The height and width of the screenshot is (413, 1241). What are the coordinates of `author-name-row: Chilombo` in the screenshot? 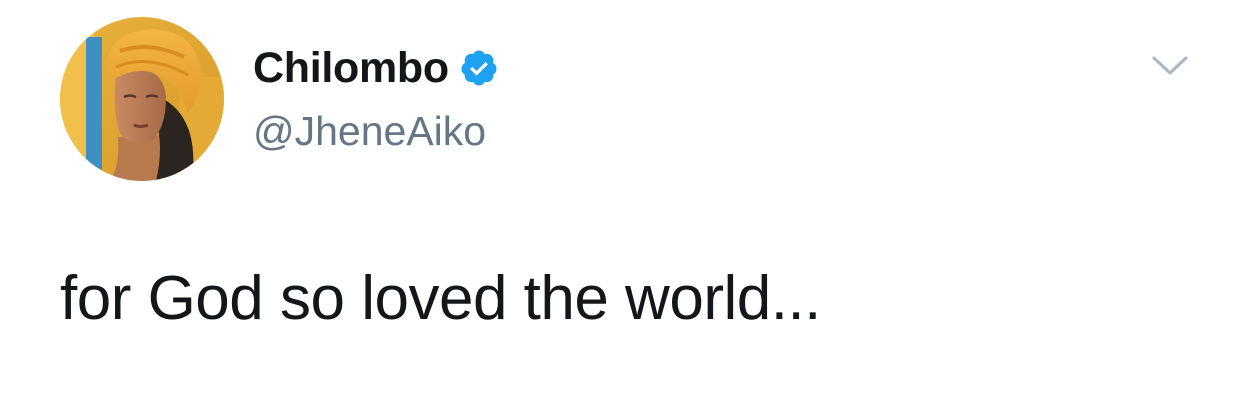 It's located at (376, 68).